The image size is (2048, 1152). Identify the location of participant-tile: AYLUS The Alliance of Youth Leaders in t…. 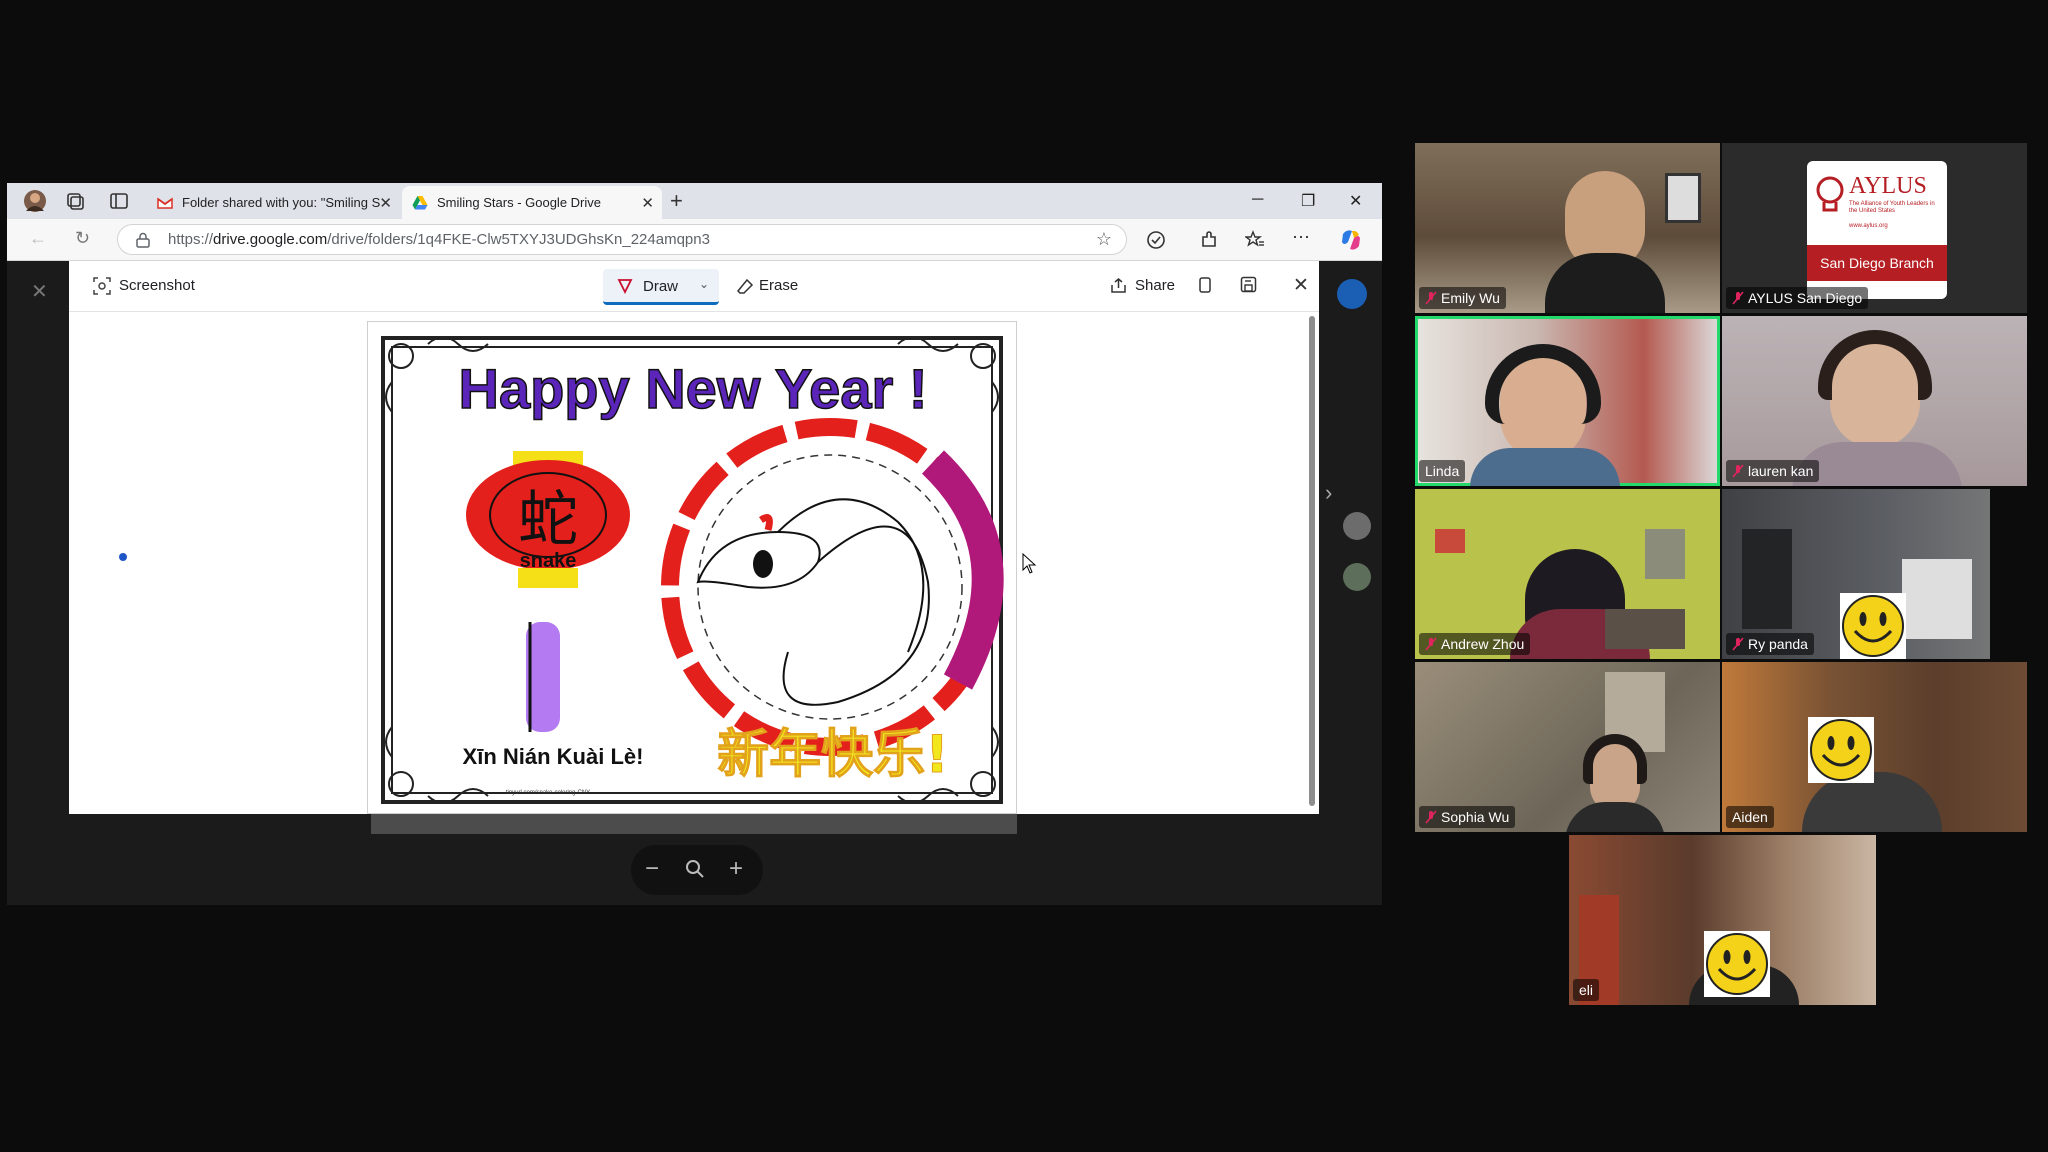
(1874, 228).